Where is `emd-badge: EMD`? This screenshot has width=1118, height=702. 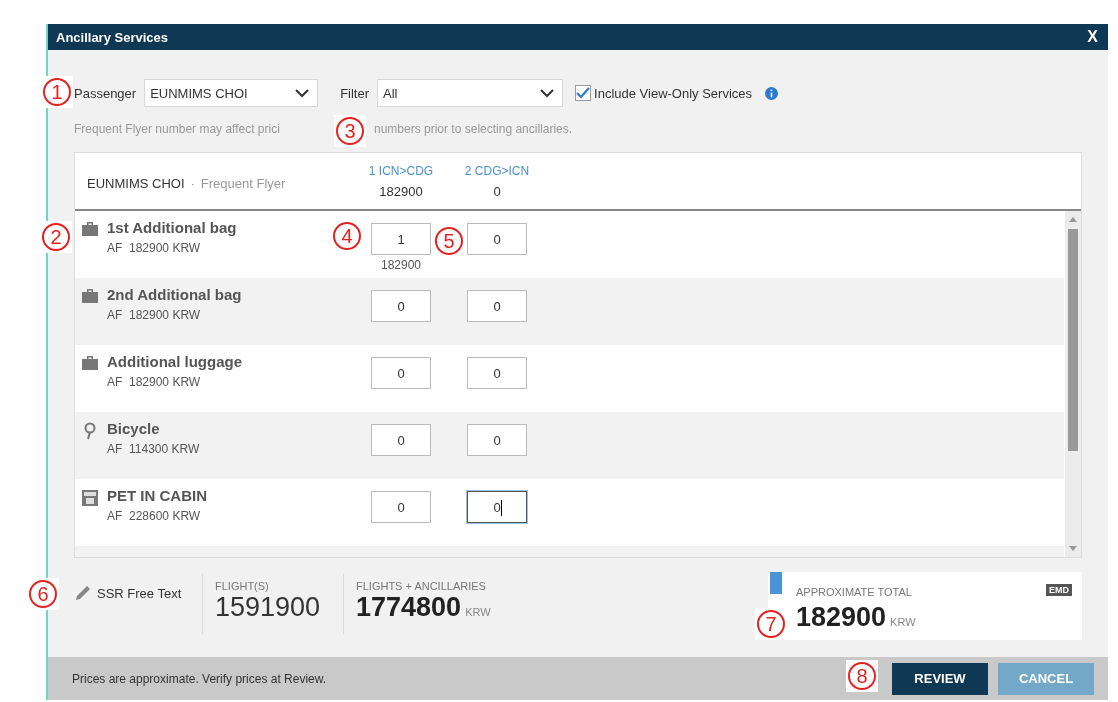 emd-badge: EMD is located at coordinates (1059, 590).